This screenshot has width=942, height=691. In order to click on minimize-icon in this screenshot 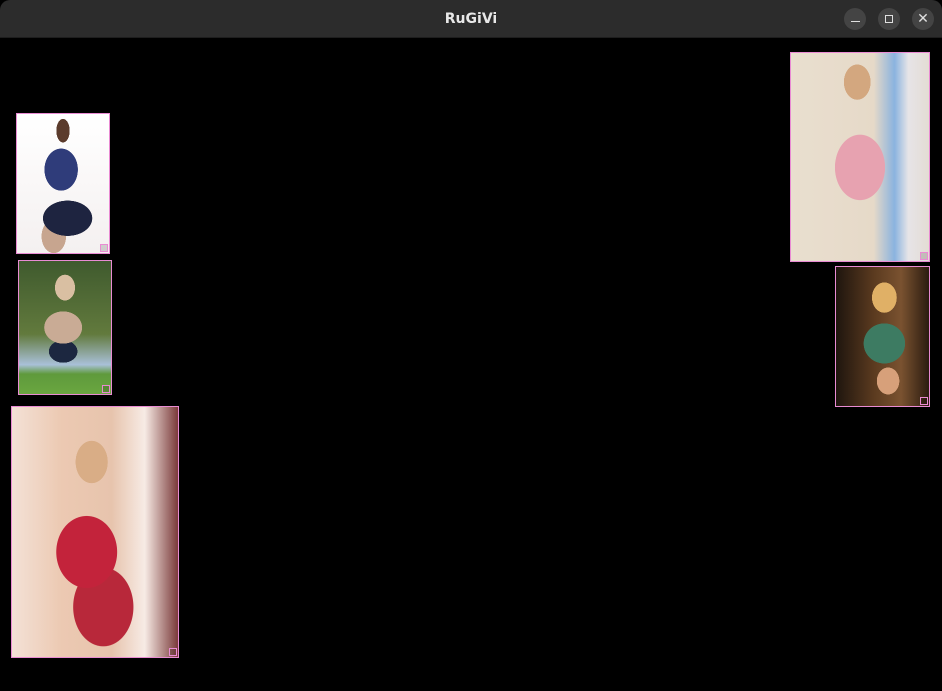, I will do `click(855, 21)`.